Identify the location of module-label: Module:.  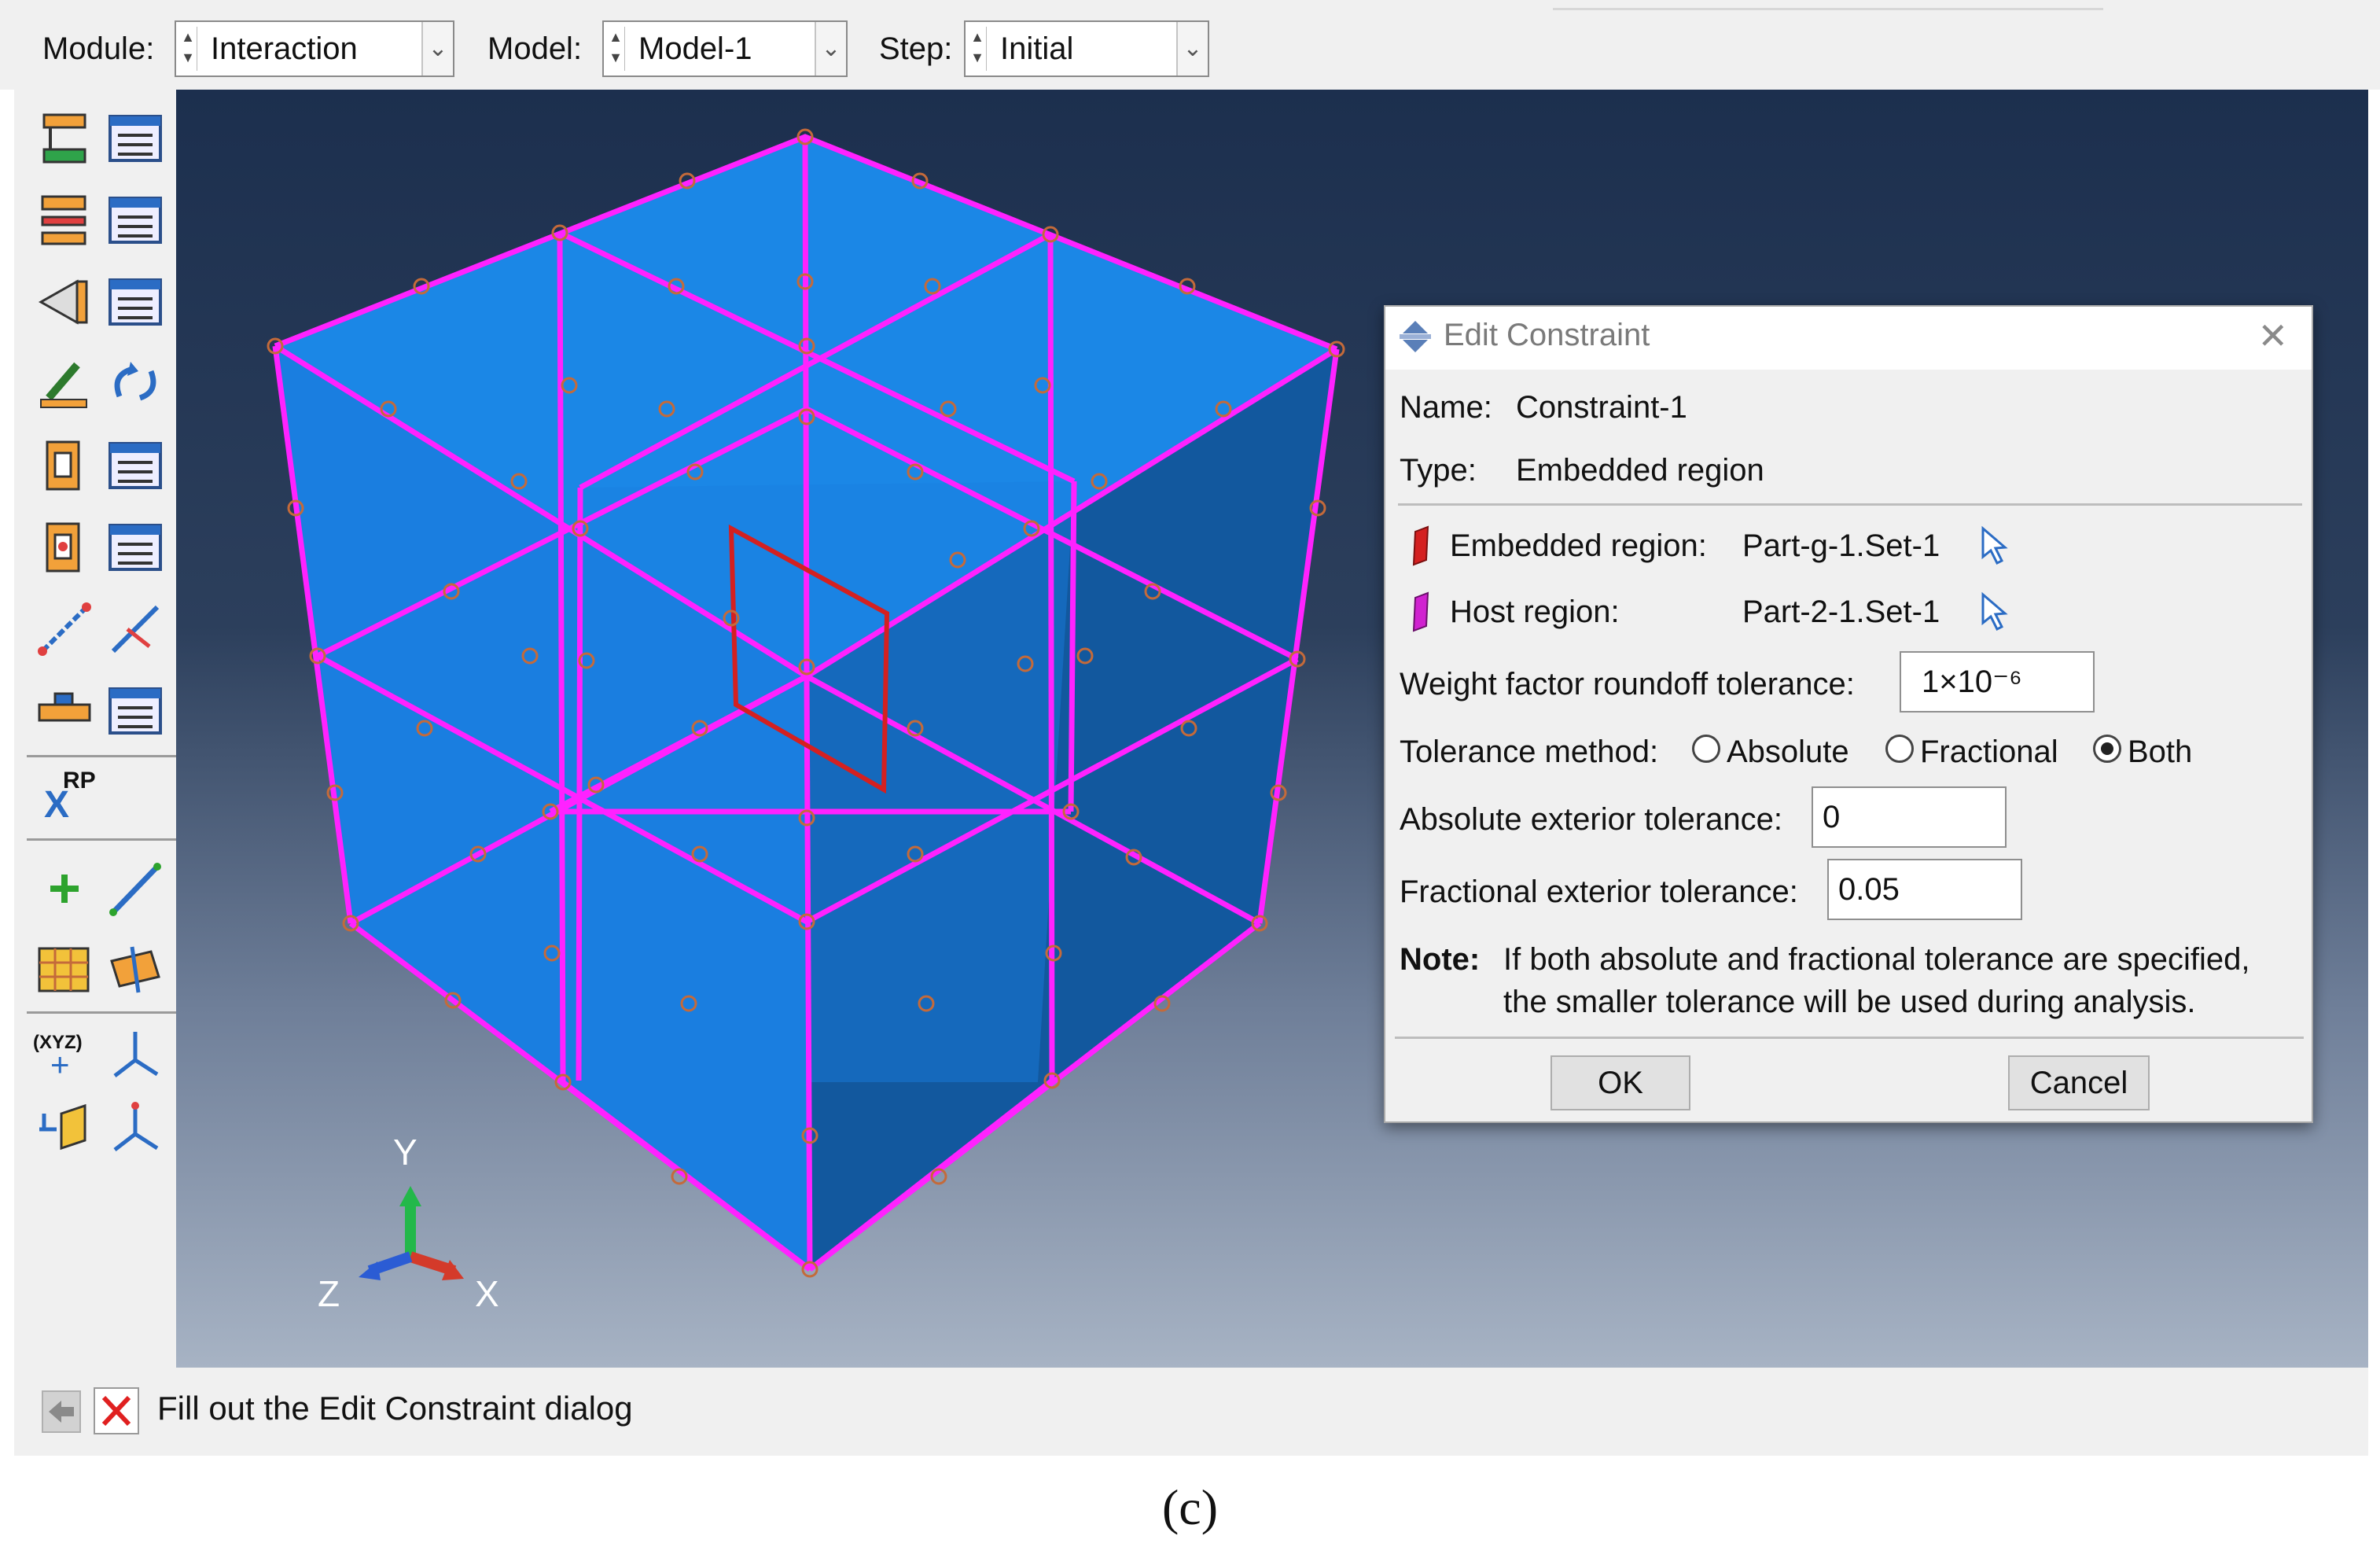
(98, 49).